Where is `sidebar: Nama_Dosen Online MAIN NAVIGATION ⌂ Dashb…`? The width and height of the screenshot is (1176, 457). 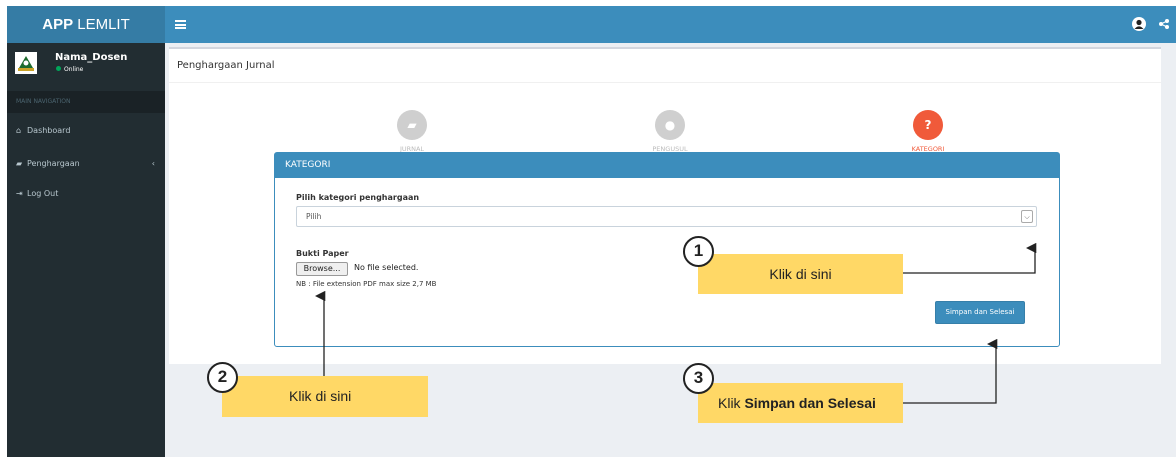
sidebar: Nama_Dosen Online MAIN NAVIGATION ⌂ Dashb… is located at coordinates (86, 250).